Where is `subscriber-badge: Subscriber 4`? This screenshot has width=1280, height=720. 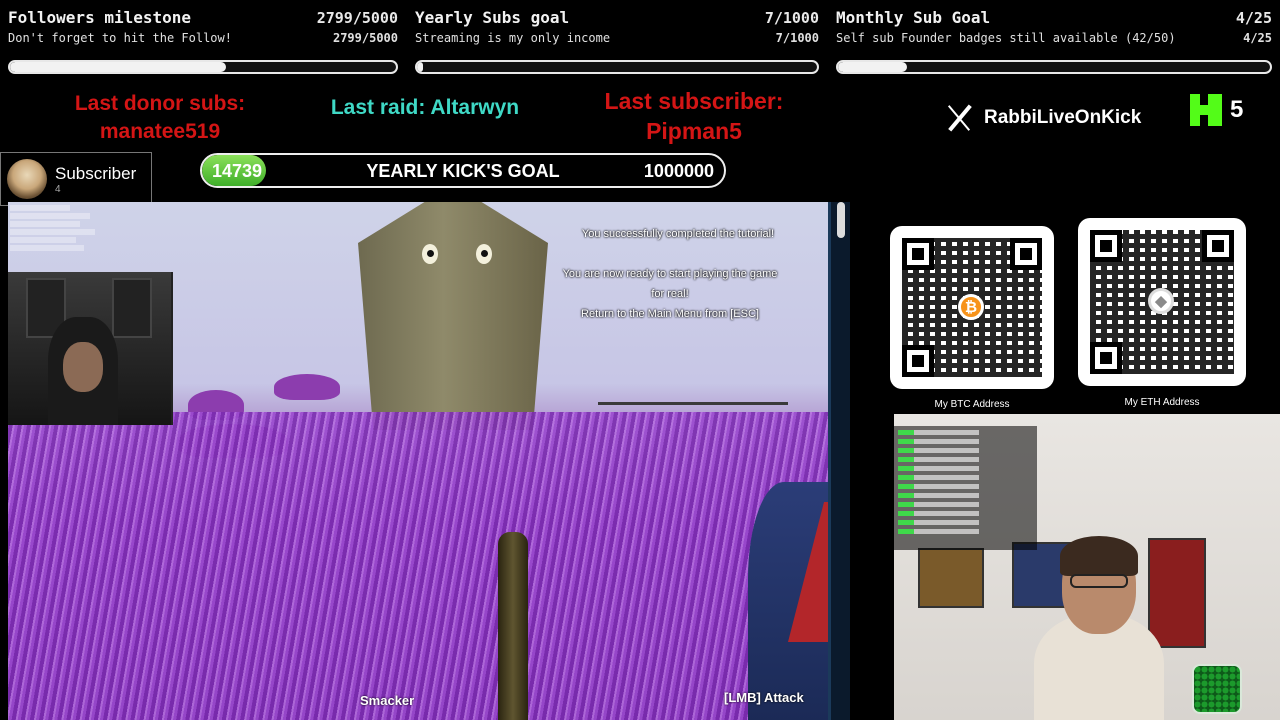
subscriber-badge: Subscriber 4 is located at coordinates (76, 179).